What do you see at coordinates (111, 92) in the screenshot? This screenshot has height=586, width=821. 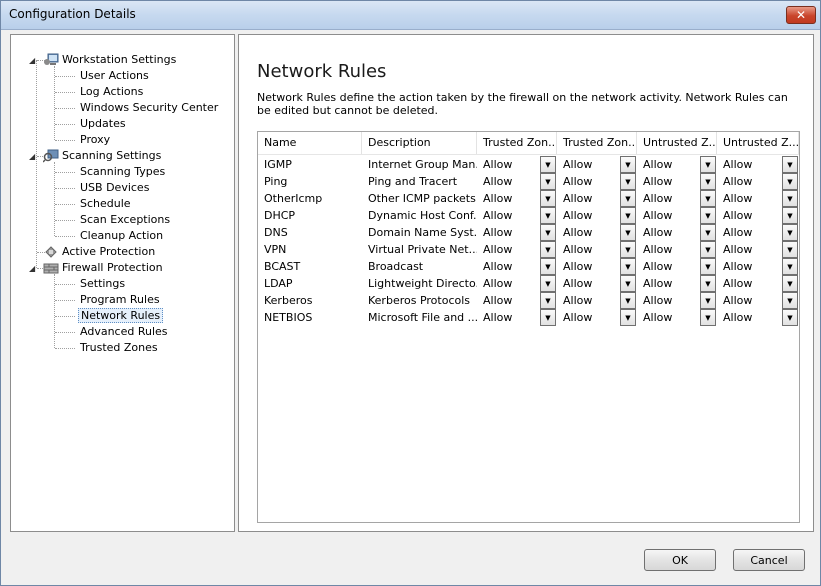 I see `tree-item-log-actions: Log Actions` at bounding box center [111, 92].